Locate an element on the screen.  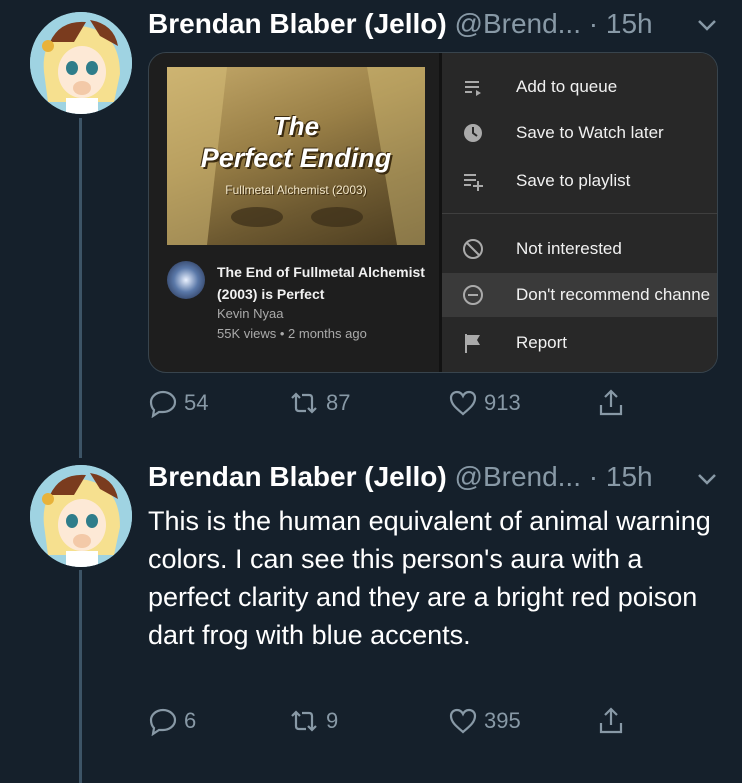
thumbnail-title-line2: Perfect Ending is located at coordinates (296, 158).